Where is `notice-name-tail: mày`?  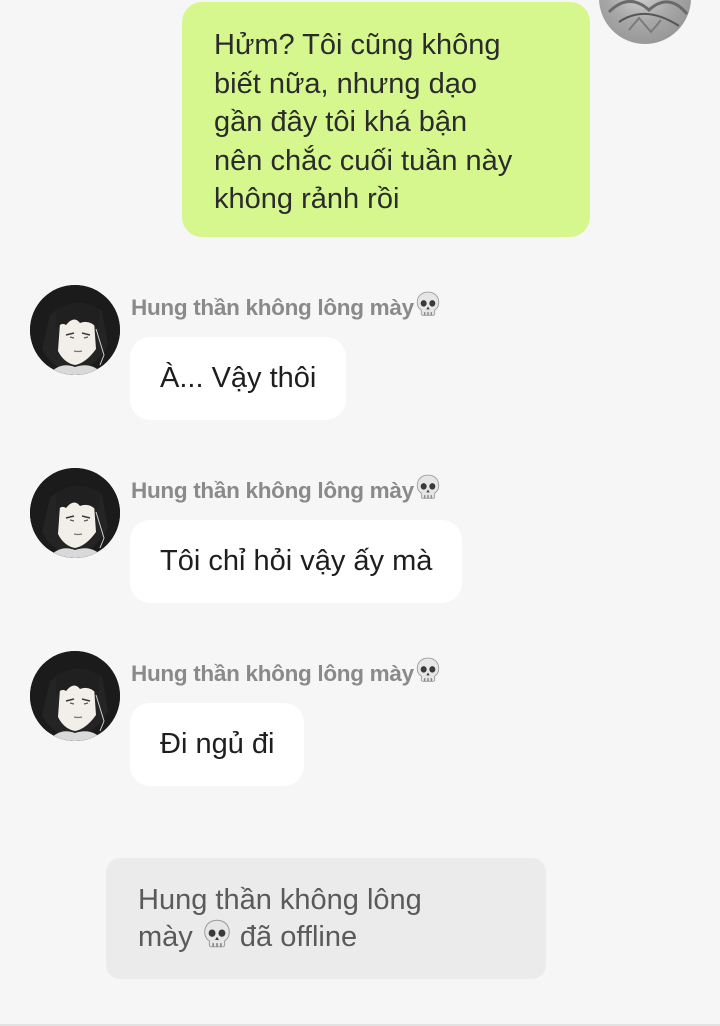 notice-name-tail: mày is located at coordinates (165, 937).